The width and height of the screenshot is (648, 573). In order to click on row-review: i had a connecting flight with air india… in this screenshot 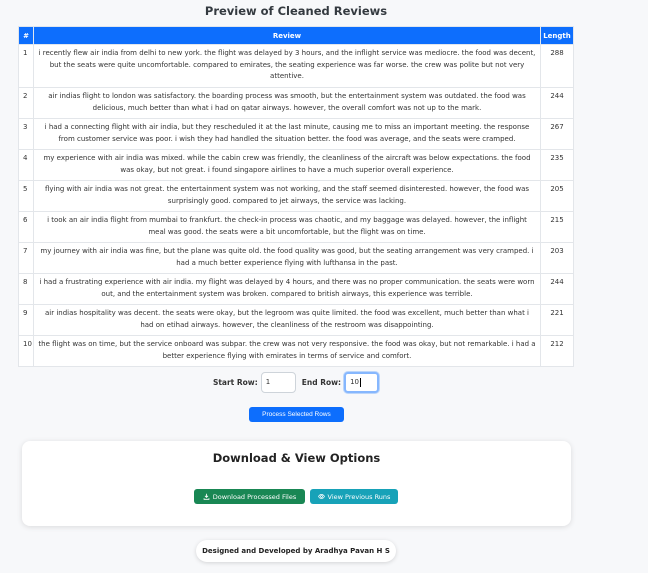, I will do `click(287, 134)`.